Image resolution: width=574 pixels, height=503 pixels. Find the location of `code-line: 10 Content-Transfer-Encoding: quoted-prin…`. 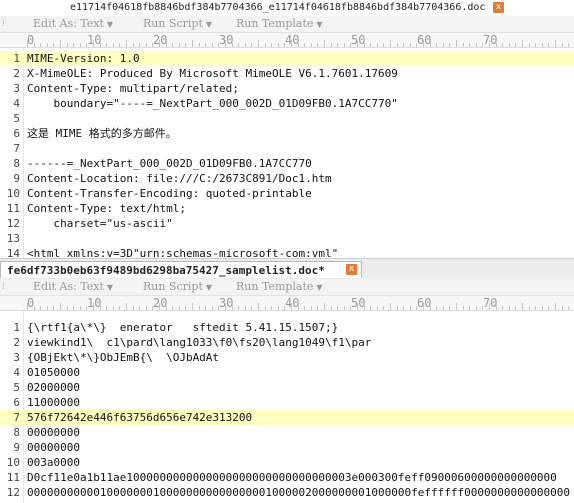

code-line: 10 Content-Transfer-Encoding: quoted-prin… is located at coordinates (287, 193).